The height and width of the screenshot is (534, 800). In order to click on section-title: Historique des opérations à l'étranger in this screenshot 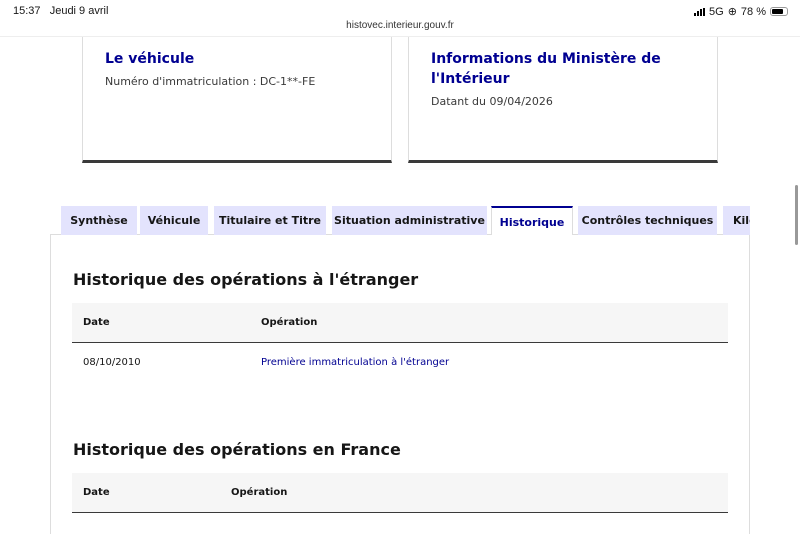, I will do `click(246, 279)`.